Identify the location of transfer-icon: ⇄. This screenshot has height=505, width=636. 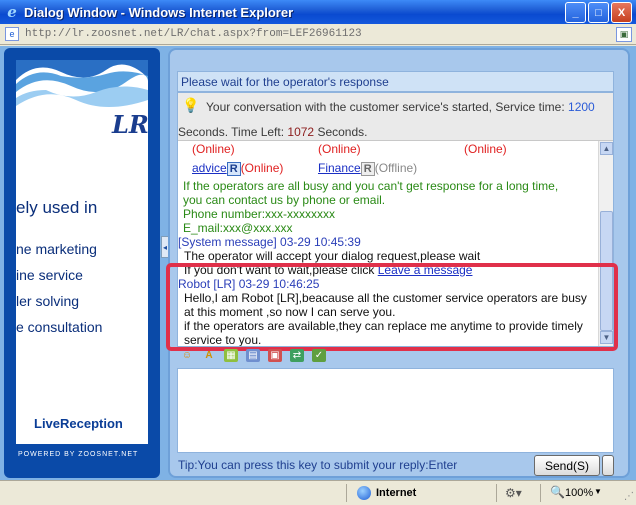
(297, 355).